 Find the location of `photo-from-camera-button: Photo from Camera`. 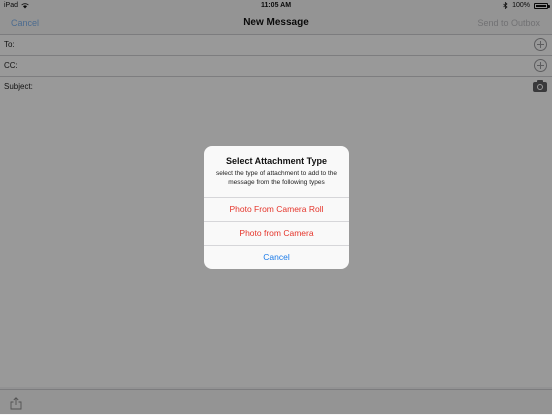

photo-from-camera-button: Photo from Camera is located at coordinates (276, 233).